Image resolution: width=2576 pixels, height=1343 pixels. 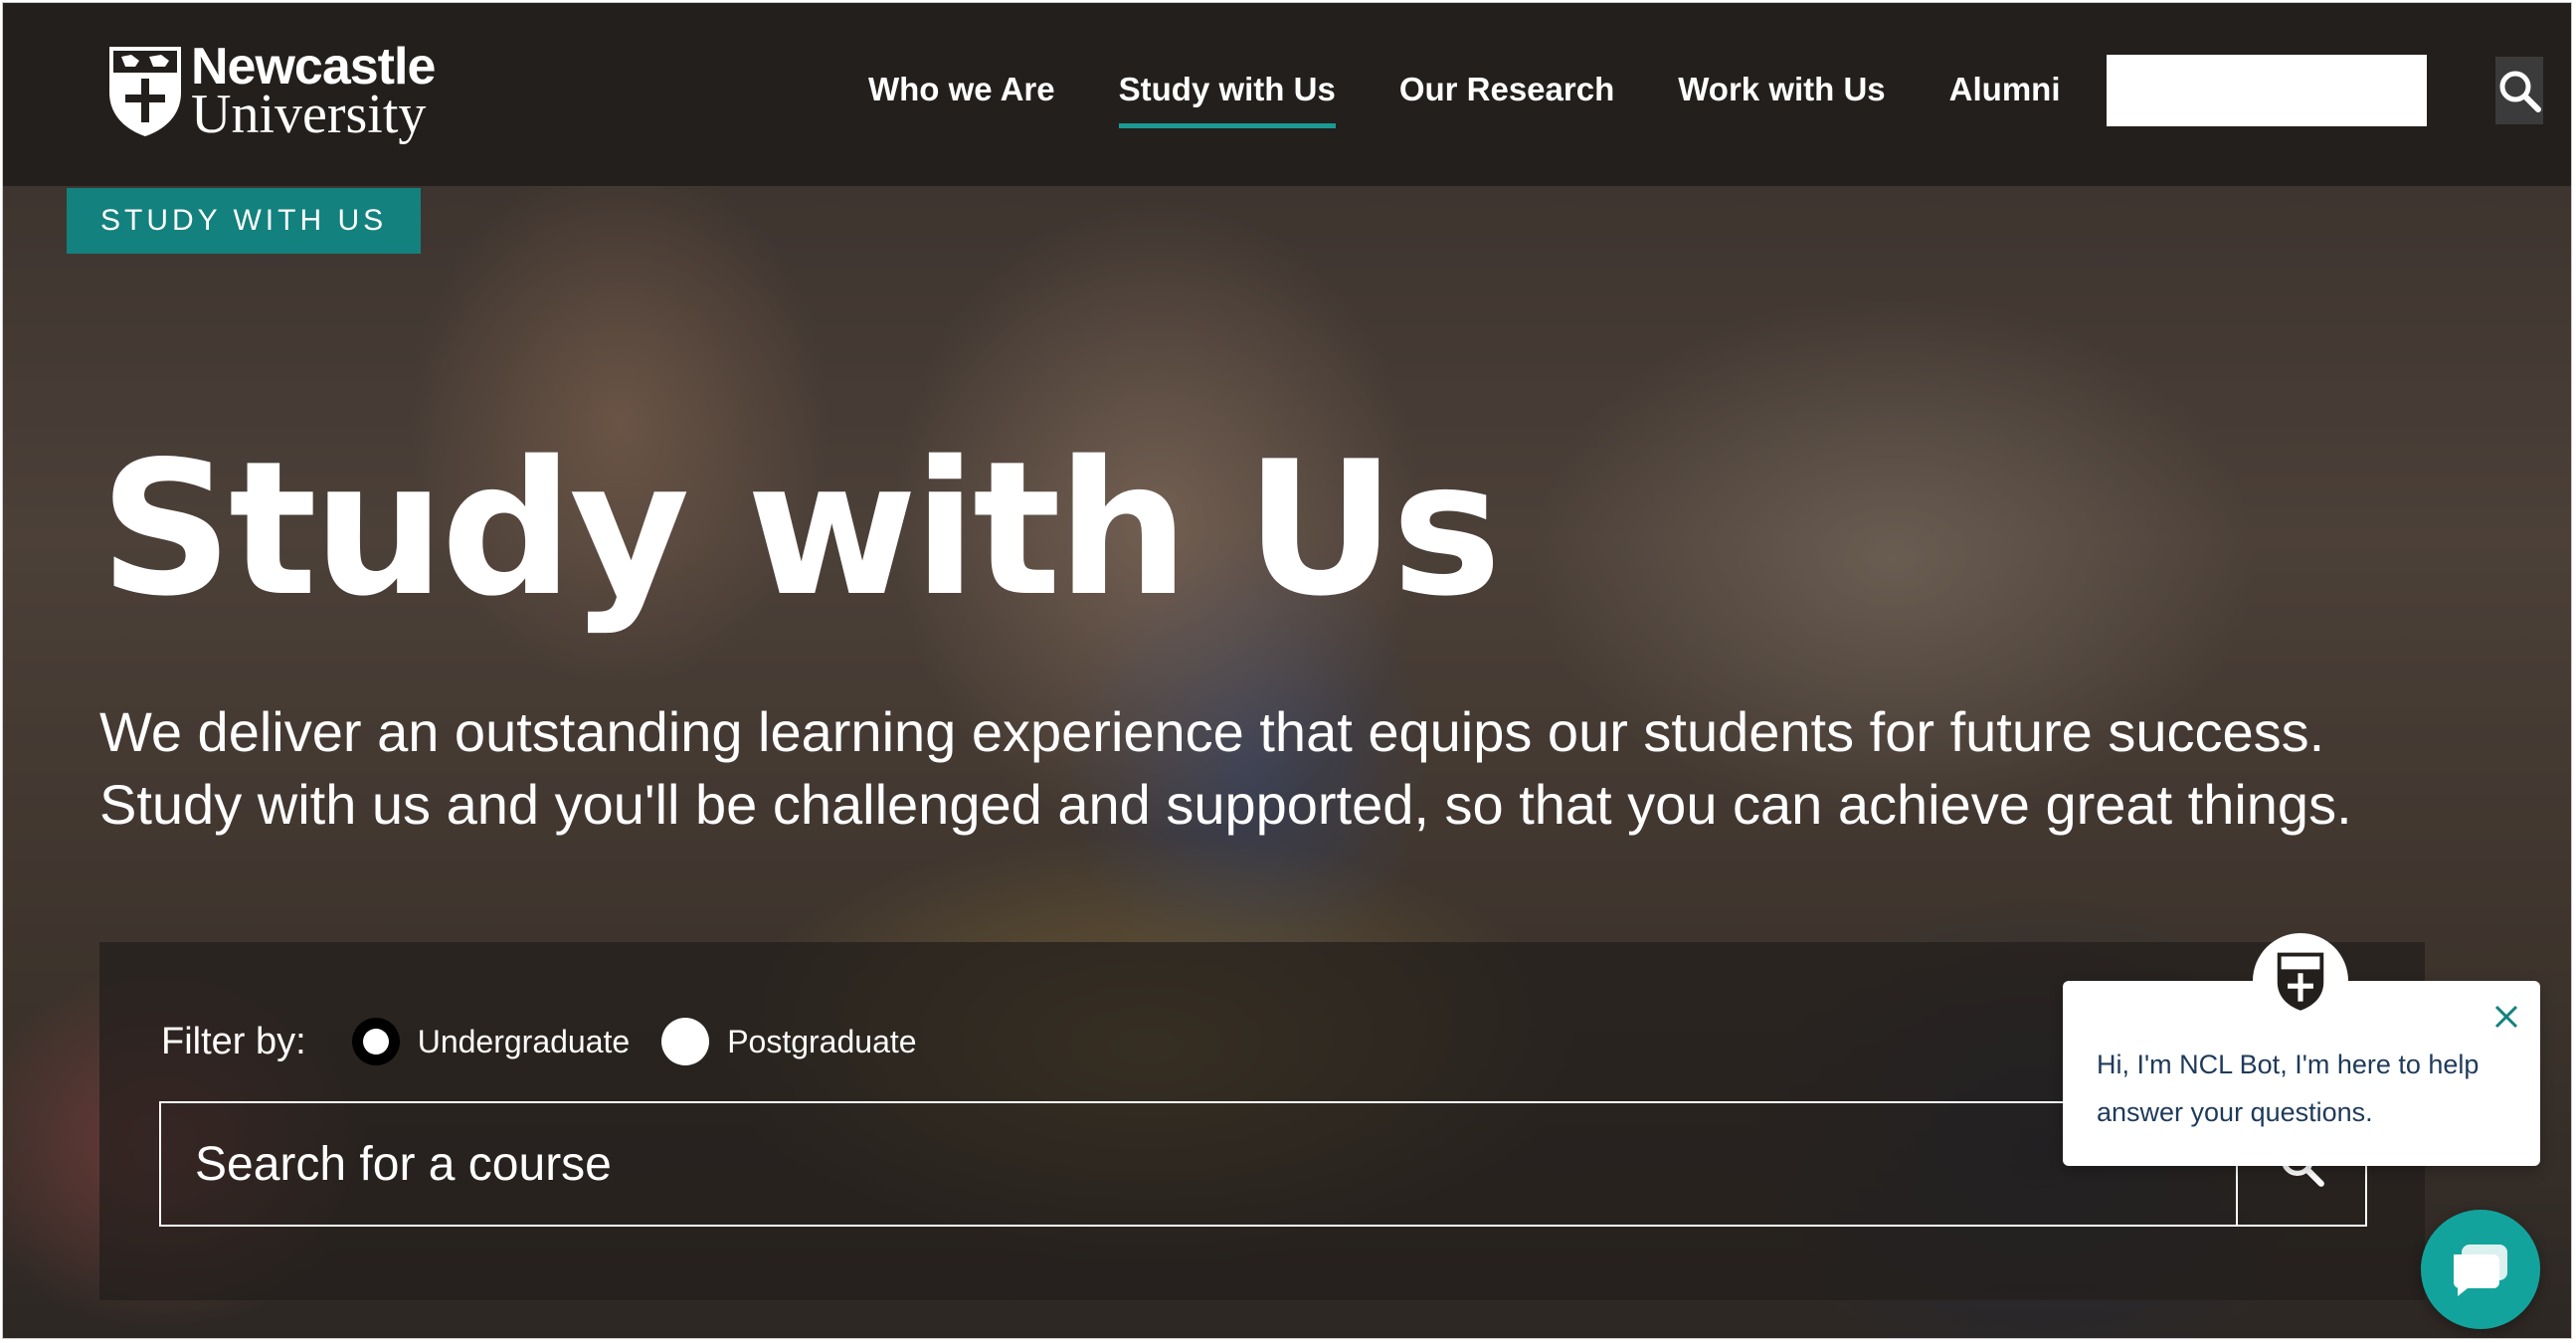 What do you see at coordinates (1781, 99) in the screenshot?
I see `nav-work-with-us: Work with Us` at bounding box center [1781, 99].